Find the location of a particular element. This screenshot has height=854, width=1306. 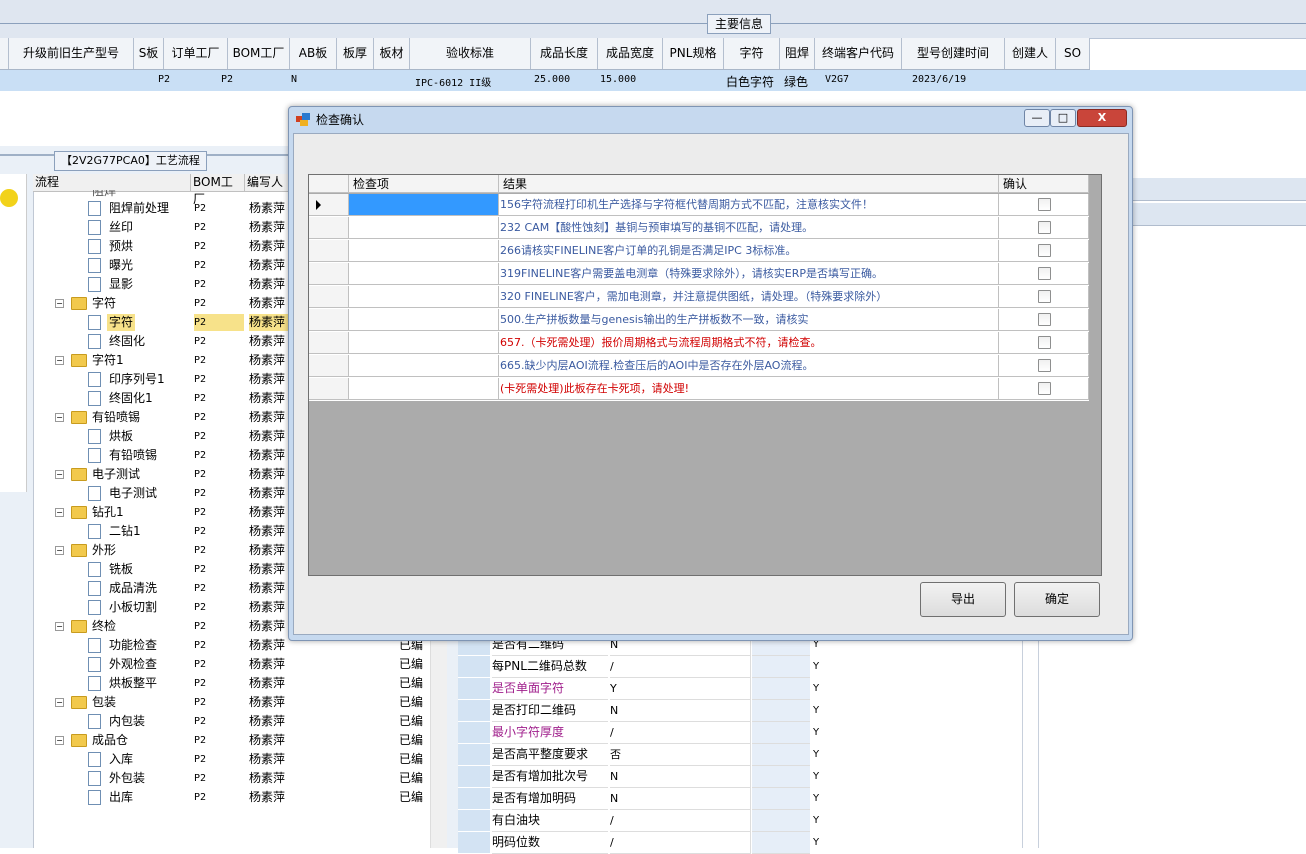

chat-bubble-icon is located at coordinates (9, 198).